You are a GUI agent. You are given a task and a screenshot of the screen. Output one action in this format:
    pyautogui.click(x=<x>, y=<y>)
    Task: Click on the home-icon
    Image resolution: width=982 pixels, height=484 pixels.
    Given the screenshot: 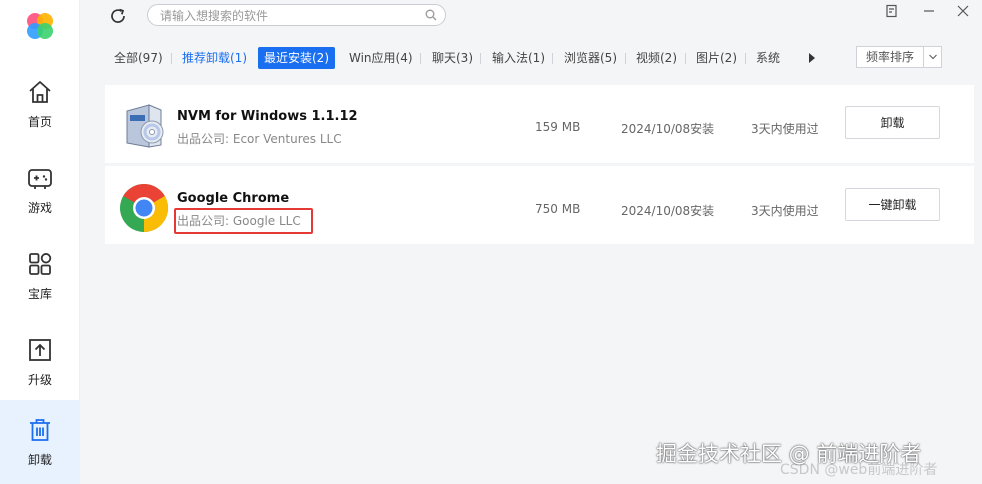 What is the action you would take?
    pyautogui.click(x=40, y=91)
    